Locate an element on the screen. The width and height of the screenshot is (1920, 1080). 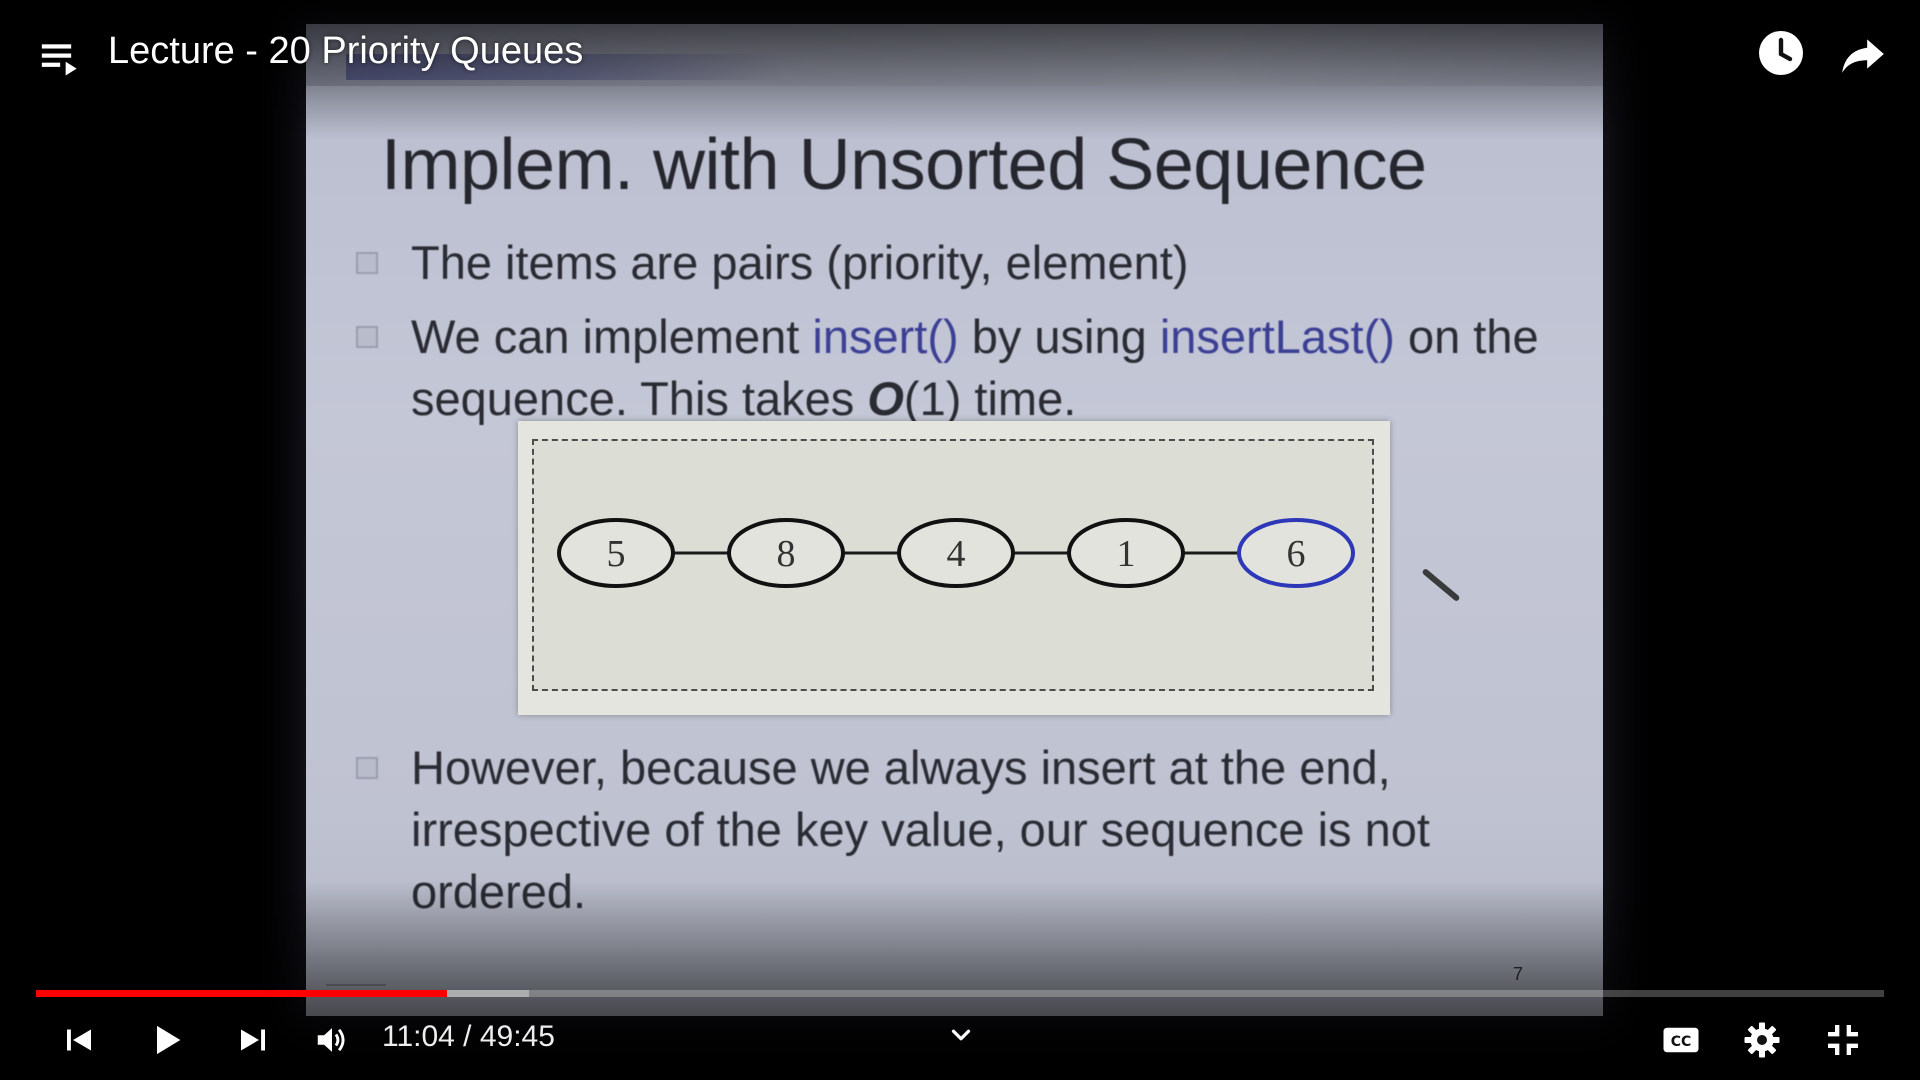
exit-fullscreen-icon is located at coordinates (1843, 1040).